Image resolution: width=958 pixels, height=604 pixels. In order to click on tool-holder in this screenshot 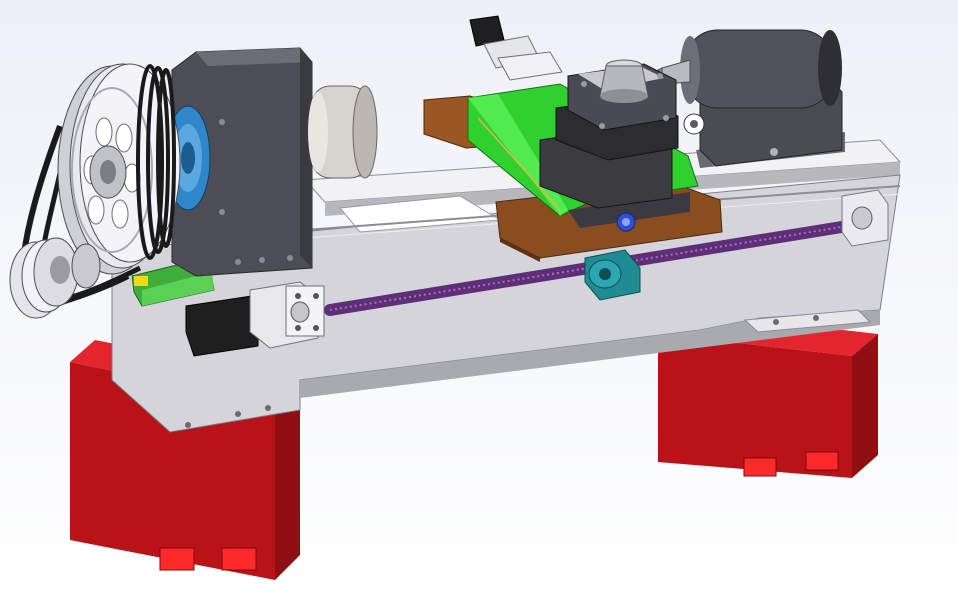, I will do `click(624, 81)`.